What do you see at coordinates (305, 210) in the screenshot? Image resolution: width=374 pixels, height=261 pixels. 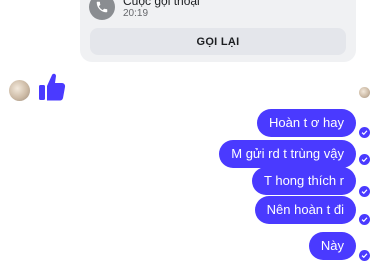 I see `message-bubble: Nên hoàn t đi` at bounding box center [305, 210].